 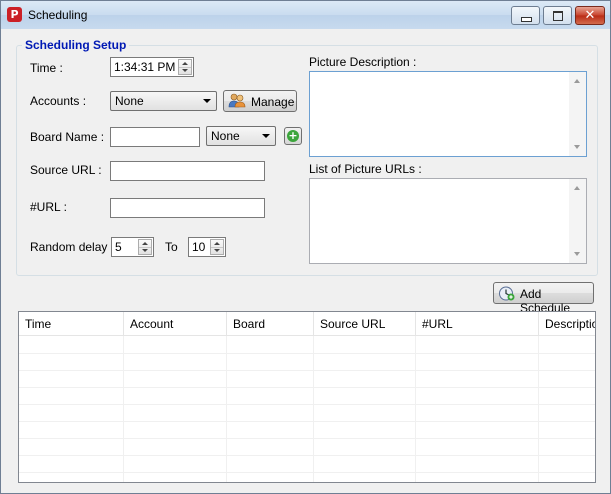 I want to click on hash-url-label: #URL :, so click(x=48, y=207).